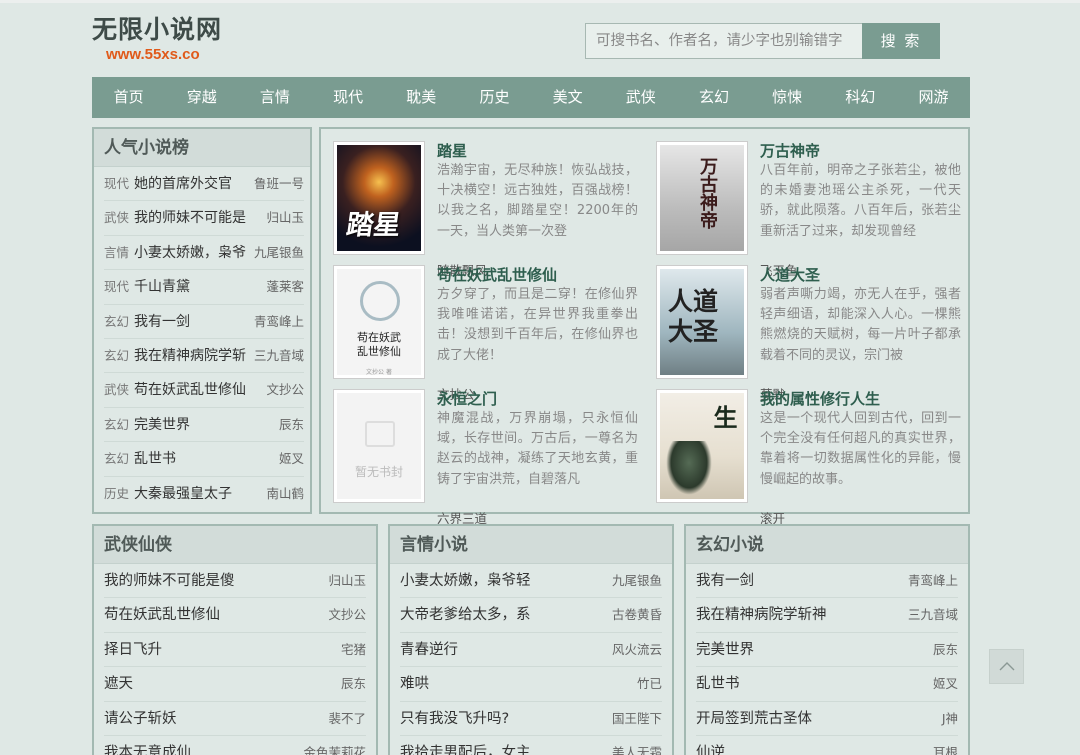  I want to click on list-item: 我本无意成仙 金色茉莉花, so click(235, 745).